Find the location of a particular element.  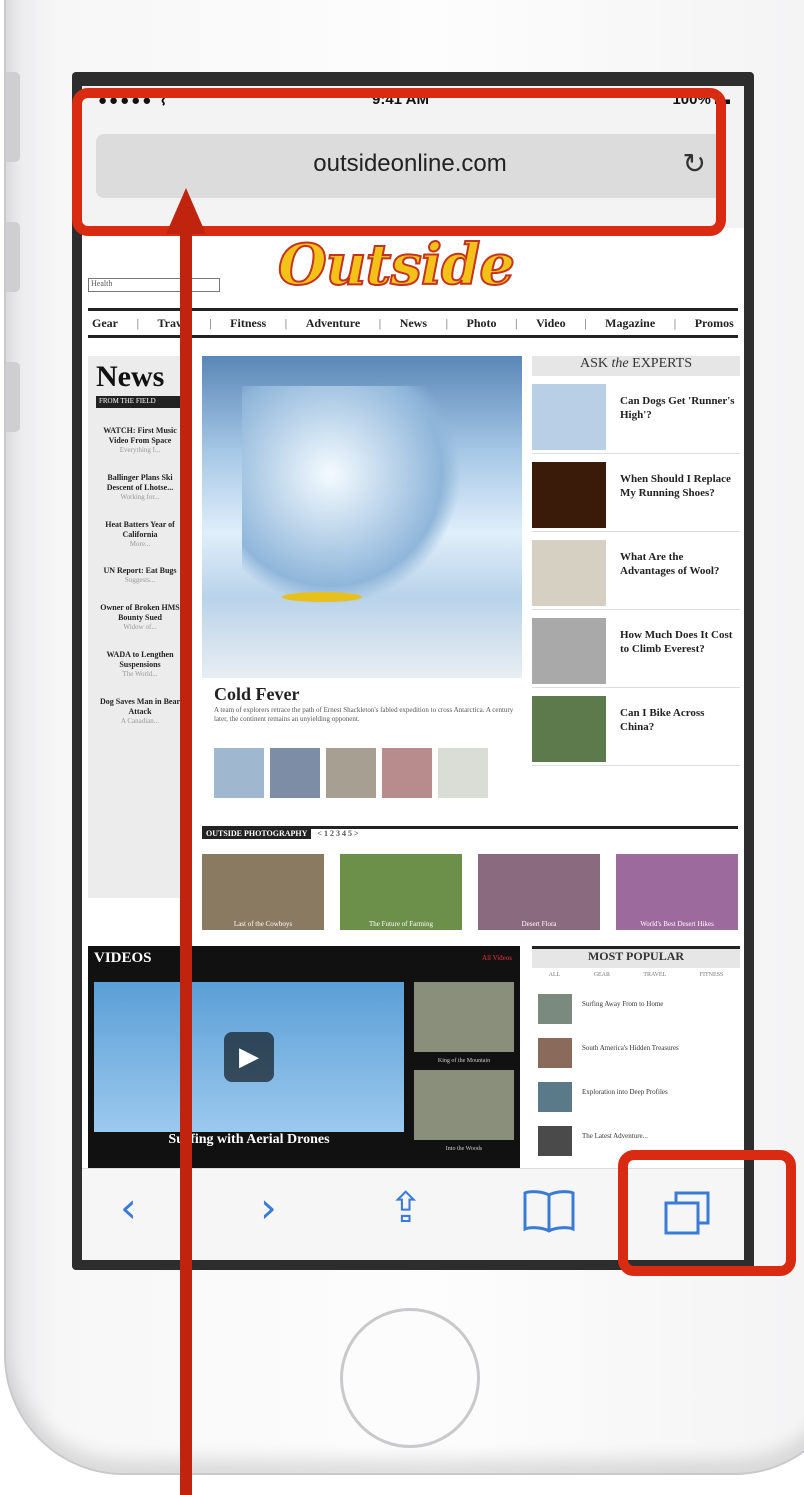

videos-heading: VIDEOS is located at coordinates (123, 958).